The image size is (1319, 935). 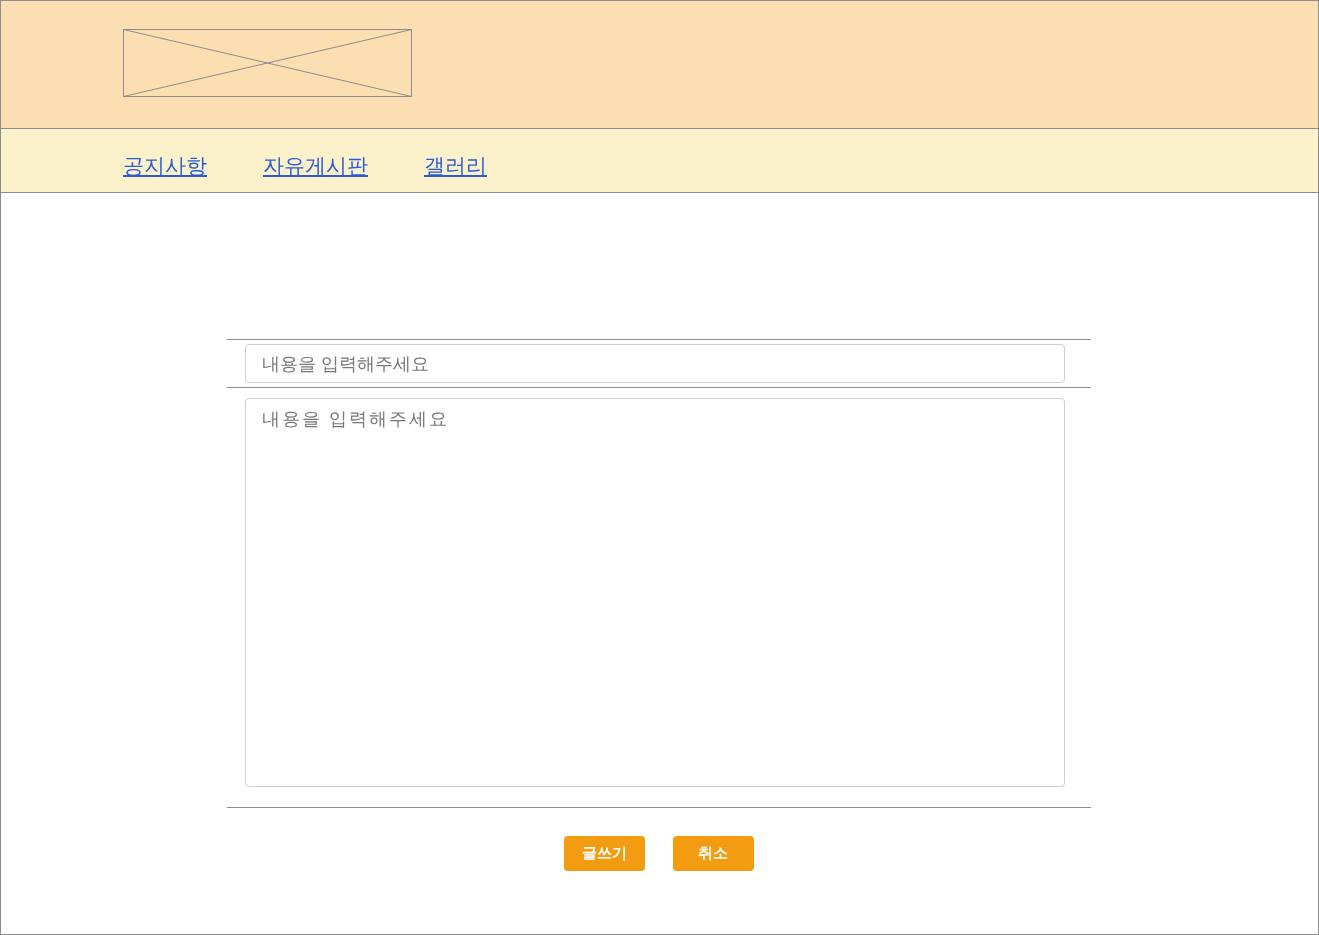 I want to click on nav-link: 갤러리, so click(x=455, y=165).